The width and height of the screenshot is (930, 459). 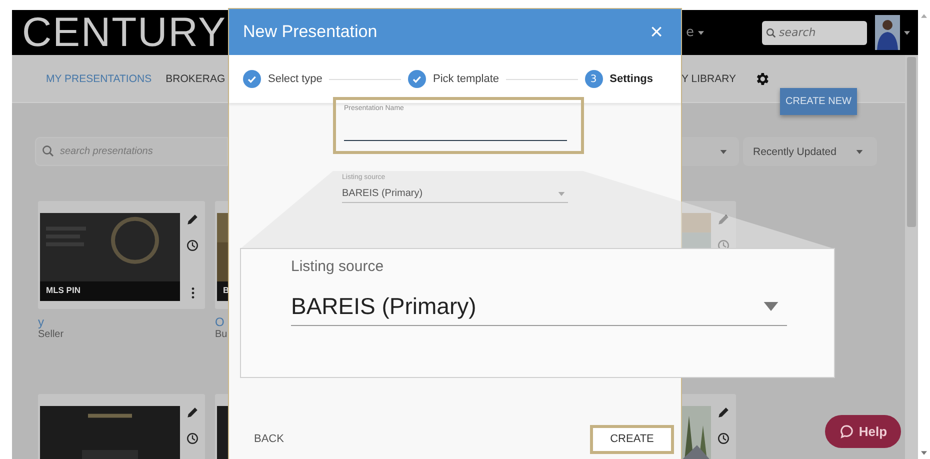 I want to click on nav-tab: BROKERAG, so click(x=196, y=78).